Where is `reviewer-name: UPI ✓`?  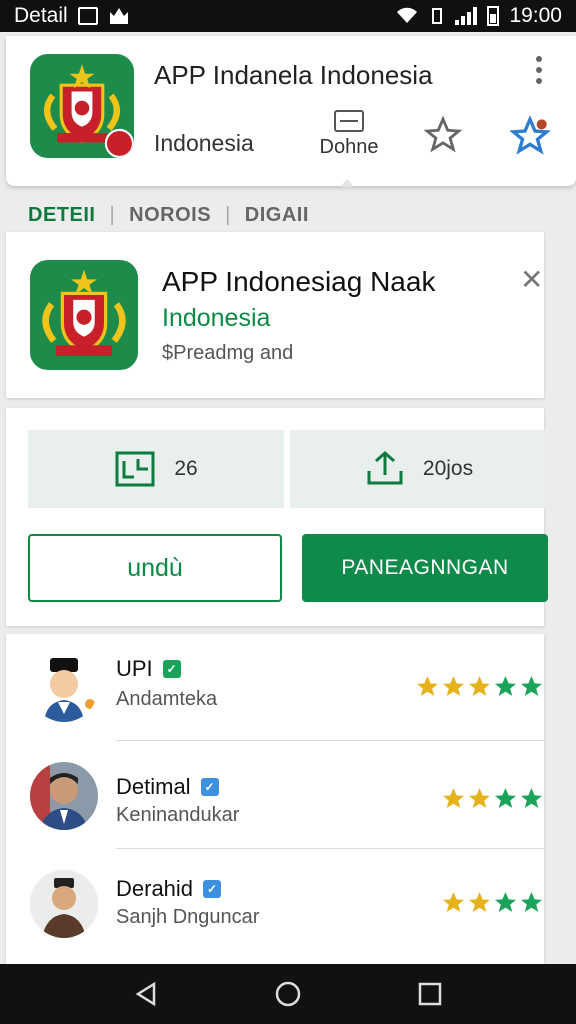 reviewer-name: UPI ✓ is located at coordinates (148, 669).